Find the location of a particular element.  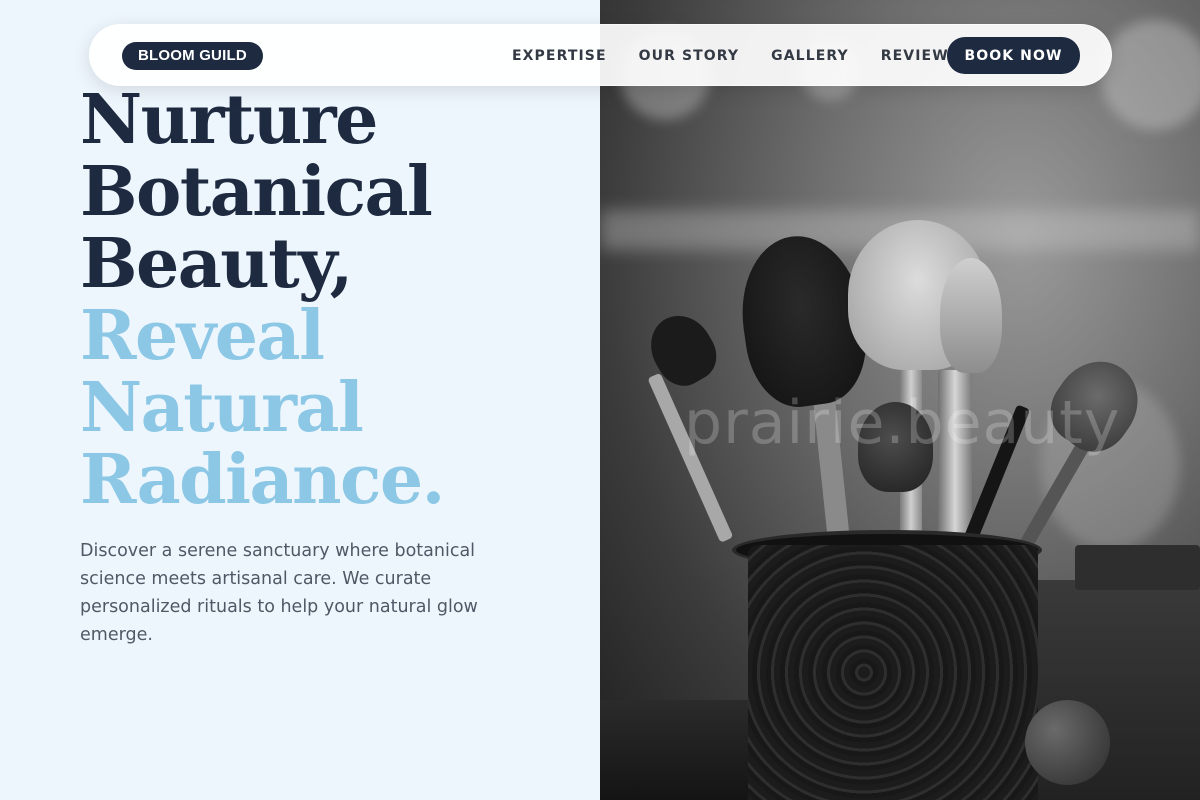

brush-cup is located at coordinates (893, 672).